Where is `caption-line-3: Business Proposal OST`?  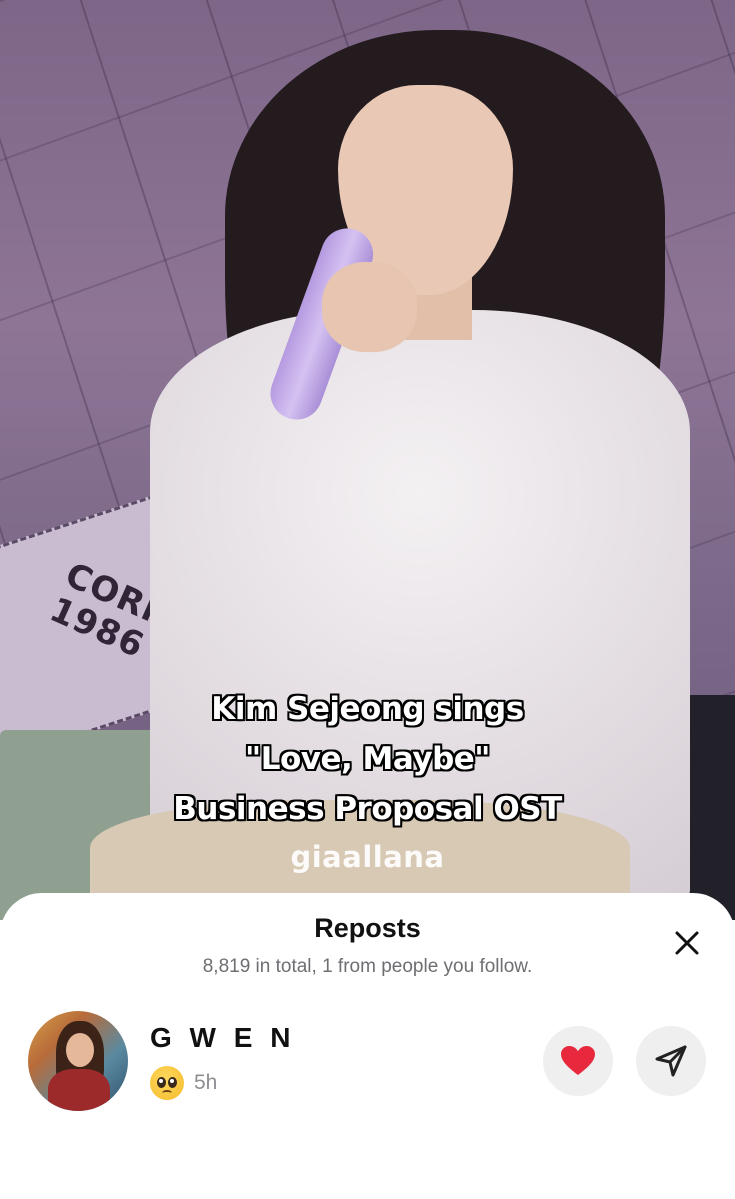
caption-line-3: Business Proposal OST is located at coordinates (367, 809).